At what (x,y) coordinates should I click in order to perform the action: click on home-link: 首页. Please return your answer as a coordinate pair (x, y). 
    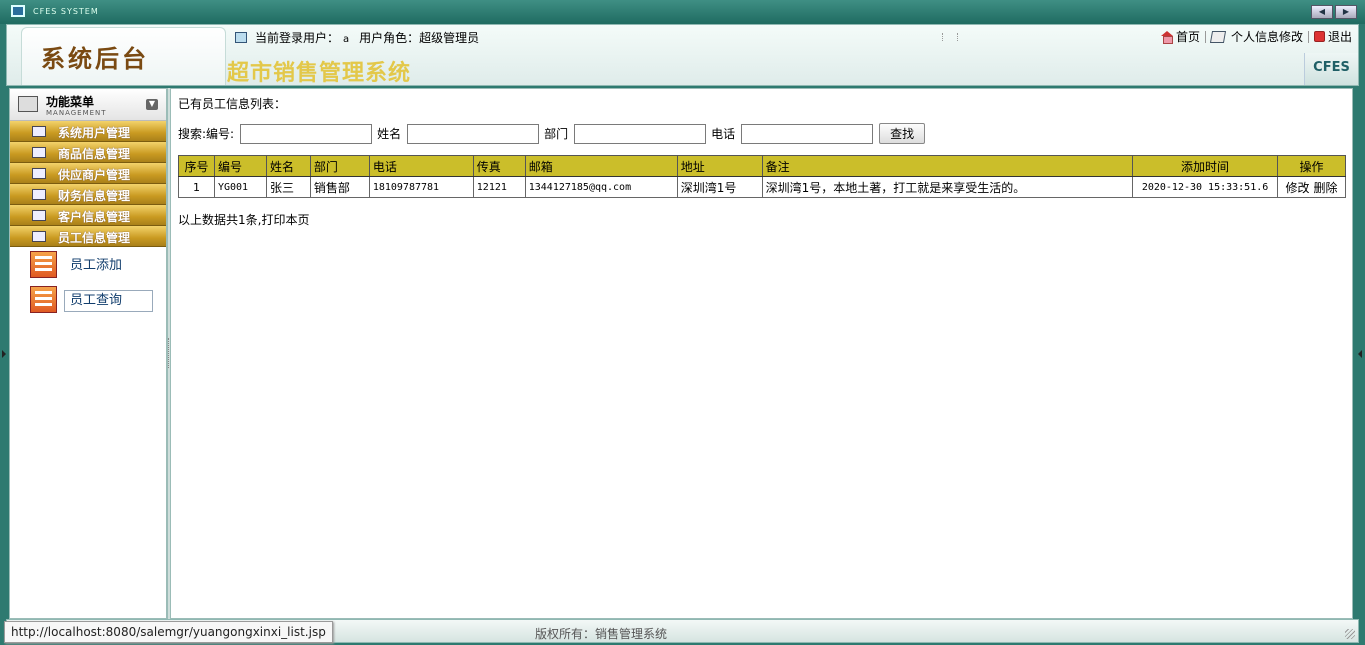
    Looking at the image, I should click on (1180, 36).